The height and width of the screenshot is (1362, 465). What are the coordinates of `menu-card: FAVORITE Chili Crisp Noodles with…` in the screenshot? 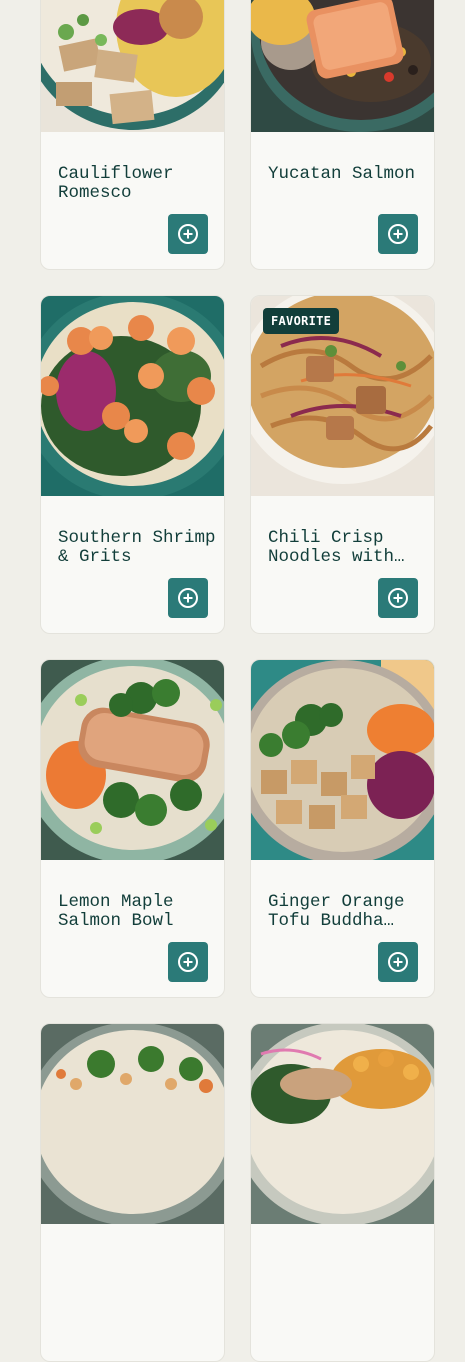 It's located at (342, 464).